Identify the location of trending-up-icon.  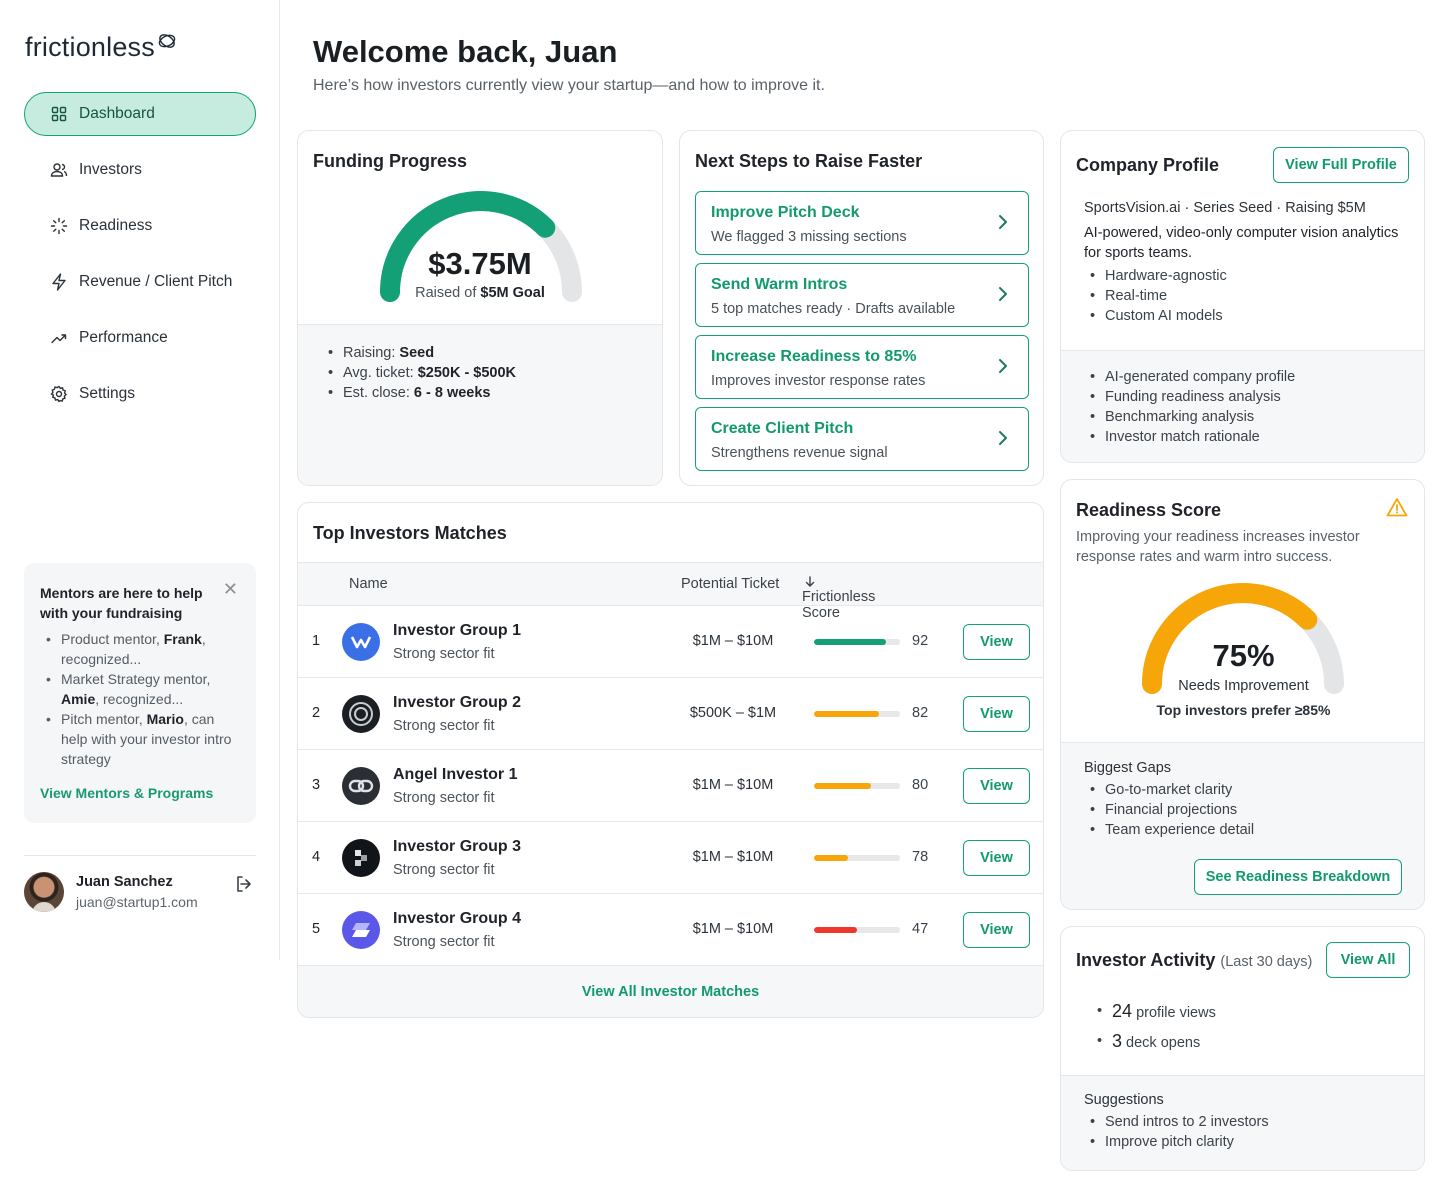
(59, 338).